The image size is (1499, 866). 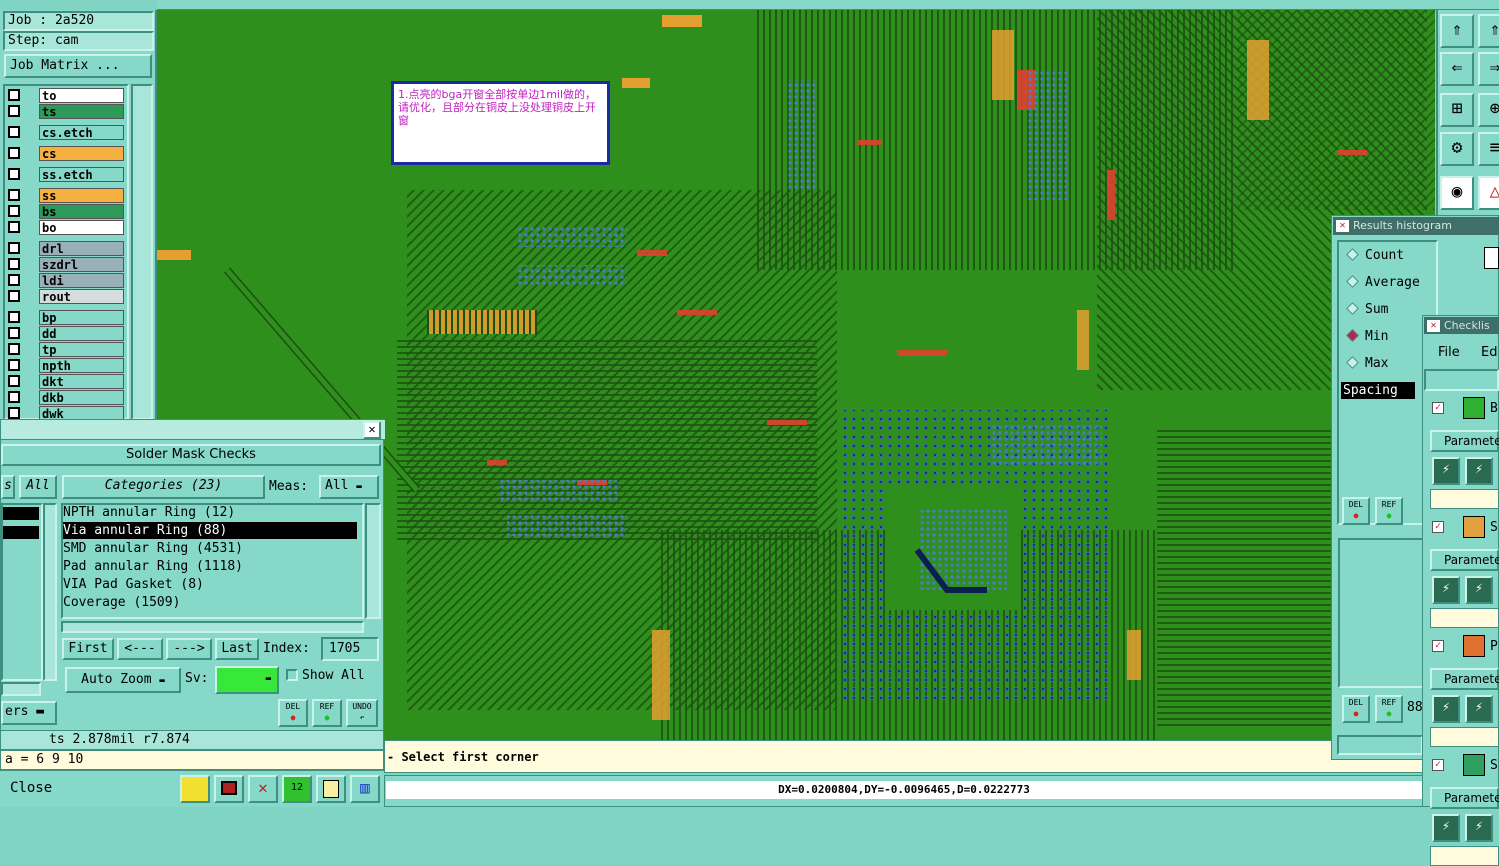 What do you see at coordinates (297, 789) in the screenshot?
I see `number-12-icon: 12` at bounding box center [297, 789].